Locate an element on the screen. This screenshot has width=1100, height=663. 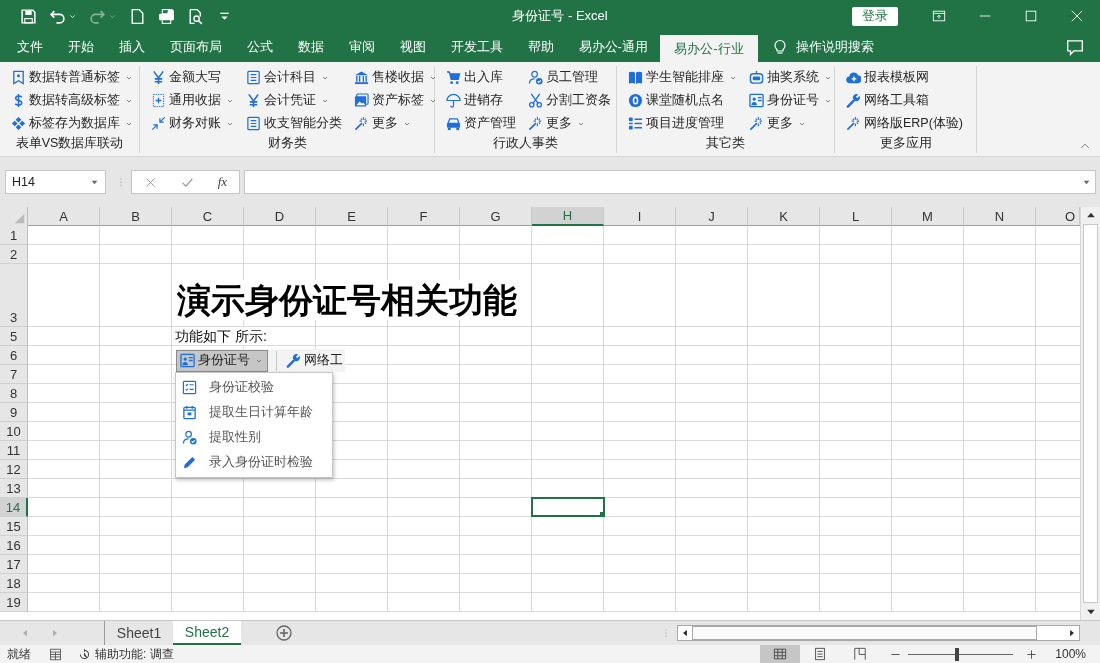
ribbon-button: 分割工资条 is located at coordinates (569, 100).